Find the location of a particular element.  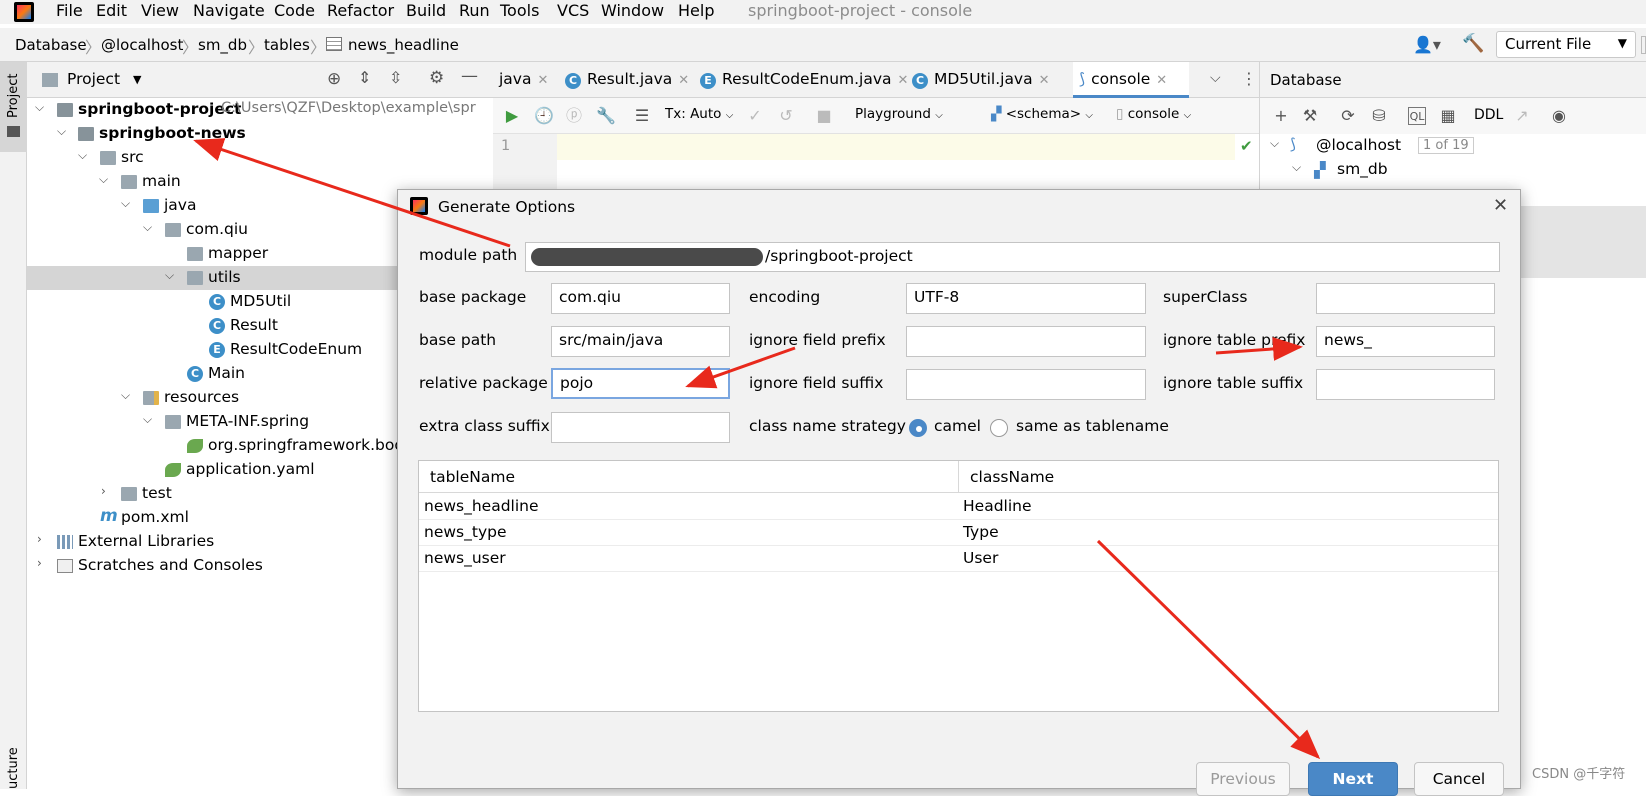

base-package-input: com.qiu is located at coordinates (640, 298).